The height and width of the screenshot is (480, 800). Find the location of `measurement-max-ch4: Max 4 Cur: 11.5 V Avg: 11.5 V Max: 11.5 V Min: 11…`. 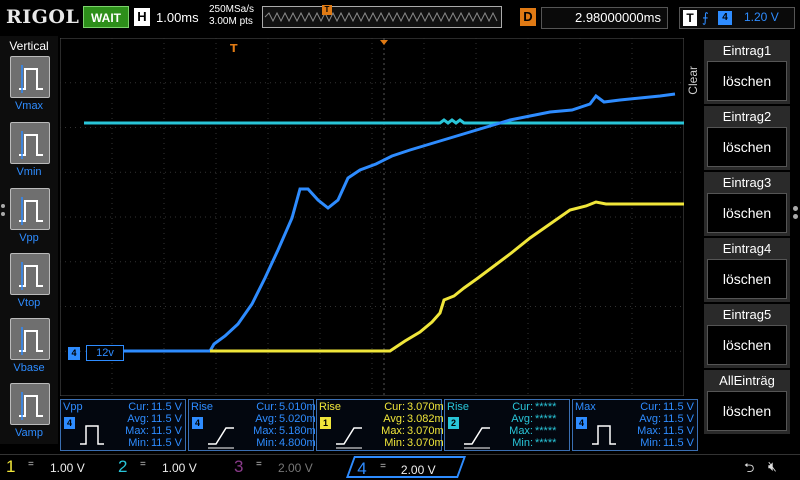

measurement-max-ch4: Max 4 Cur: 11.5 V Avg: 11.5 V Max: 11.5 V Min: 11… is located at coordinates (635, 425).